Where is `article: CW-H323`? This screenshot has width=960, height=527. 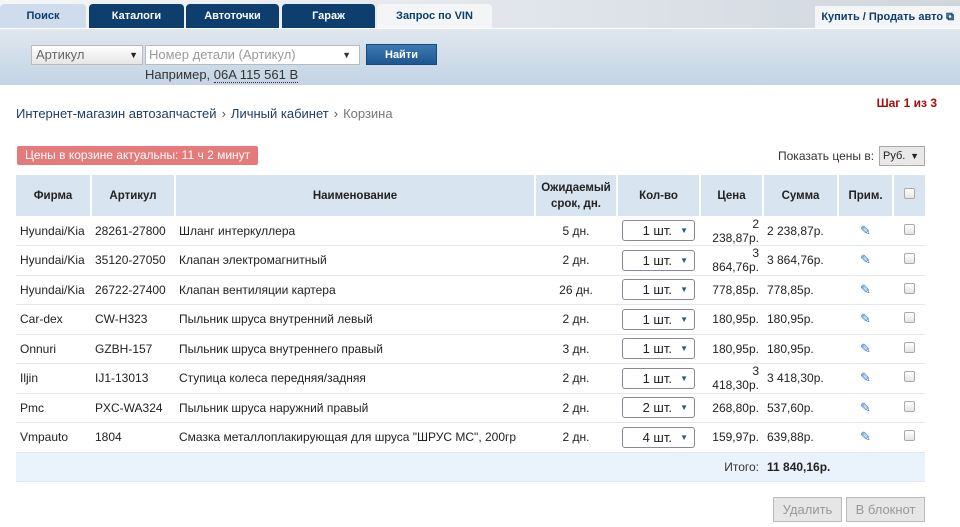 article: CW-H323 is located at coordinates (133, 319).